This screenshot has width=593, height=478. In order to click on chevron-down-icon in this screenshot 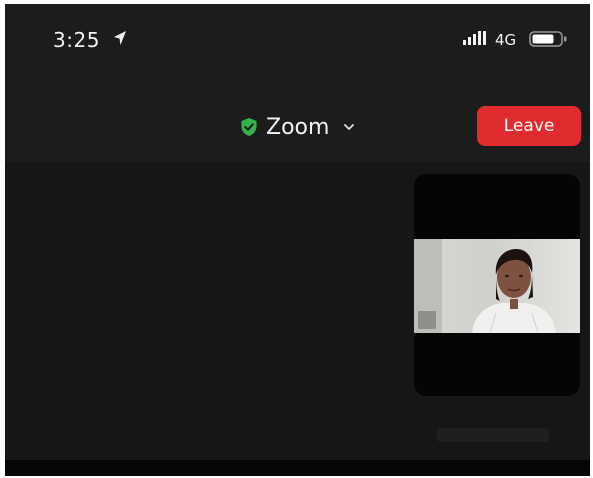, I will do `click(349, 127)`.